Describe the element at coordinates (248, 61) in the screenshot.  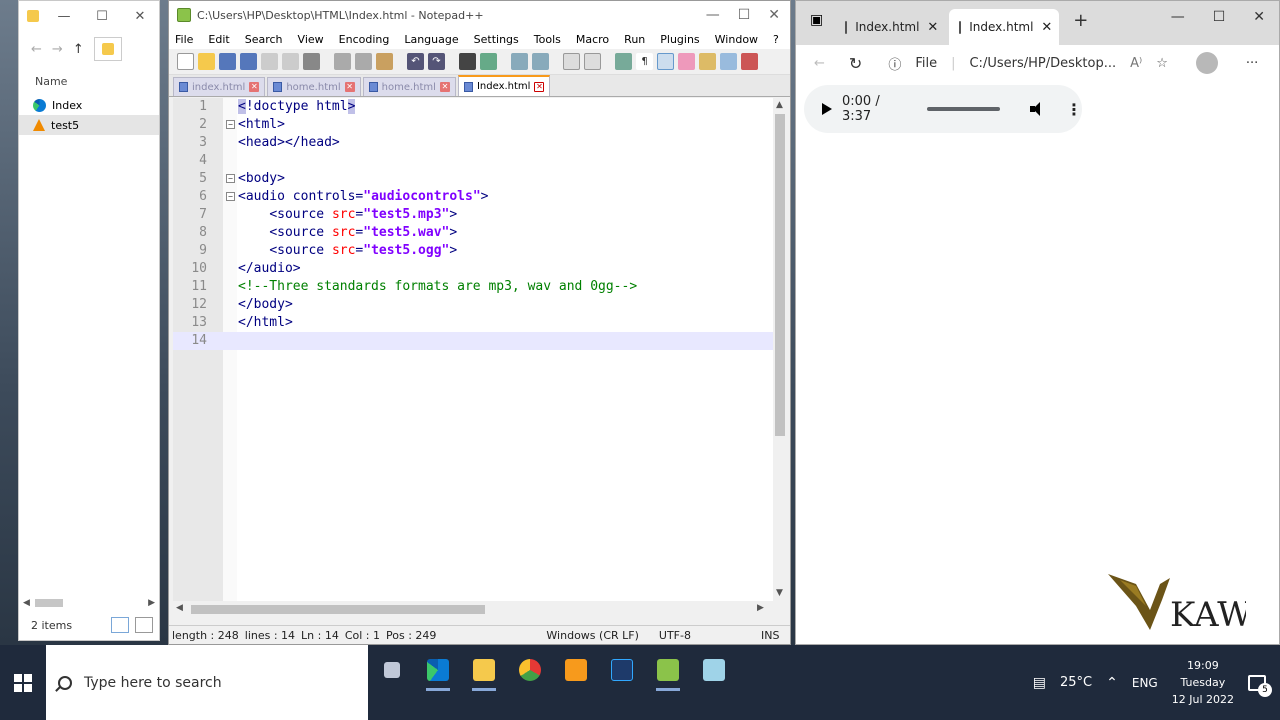
I see `save-all-icon` at that location.